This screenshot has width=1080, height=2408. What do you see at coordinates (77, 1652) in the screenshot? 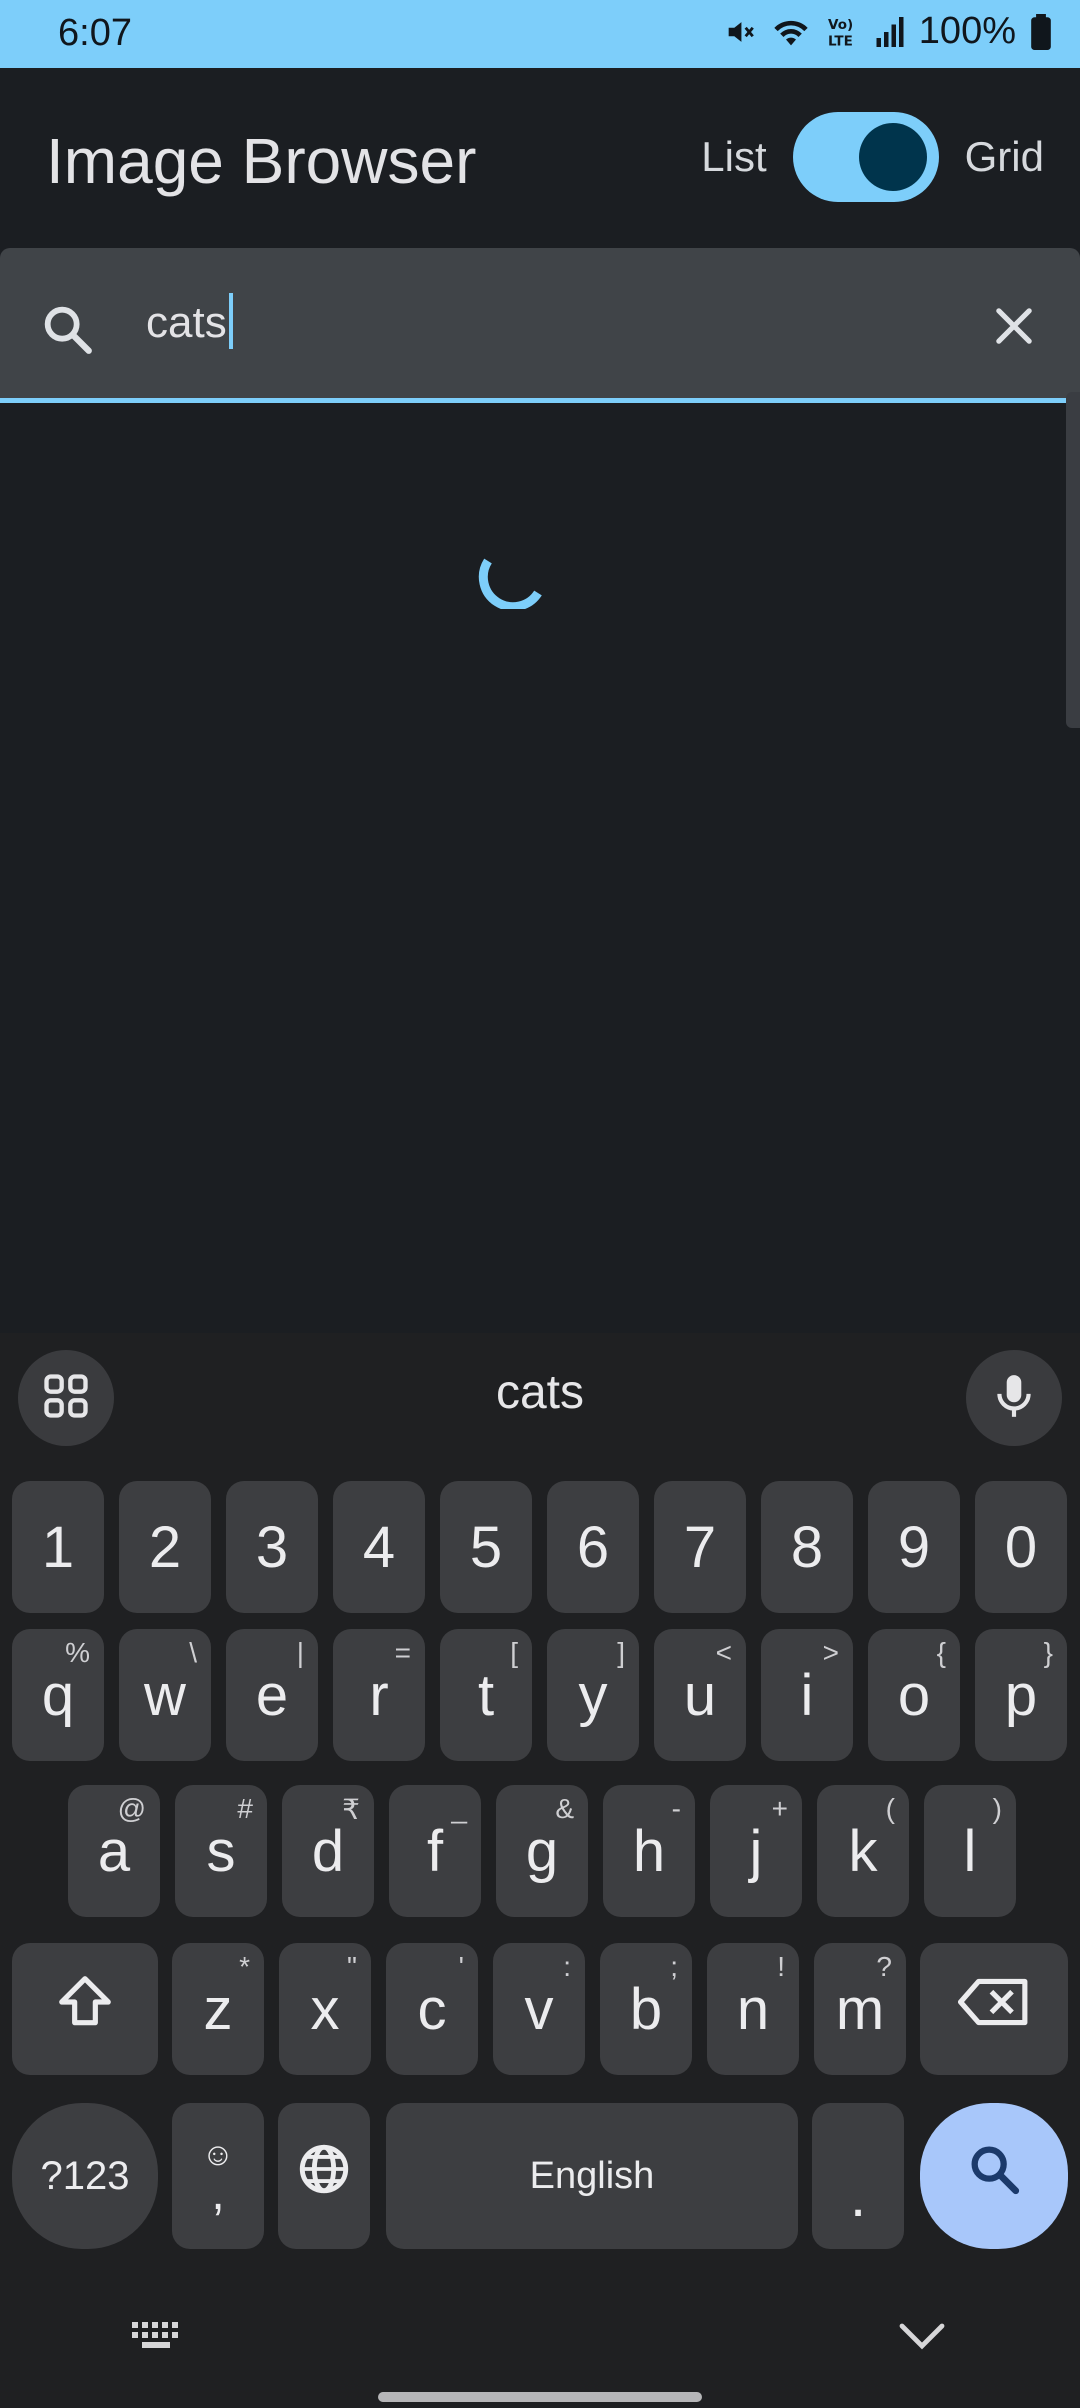
I see `key-hint: %` at bounding box center [77, 1652].